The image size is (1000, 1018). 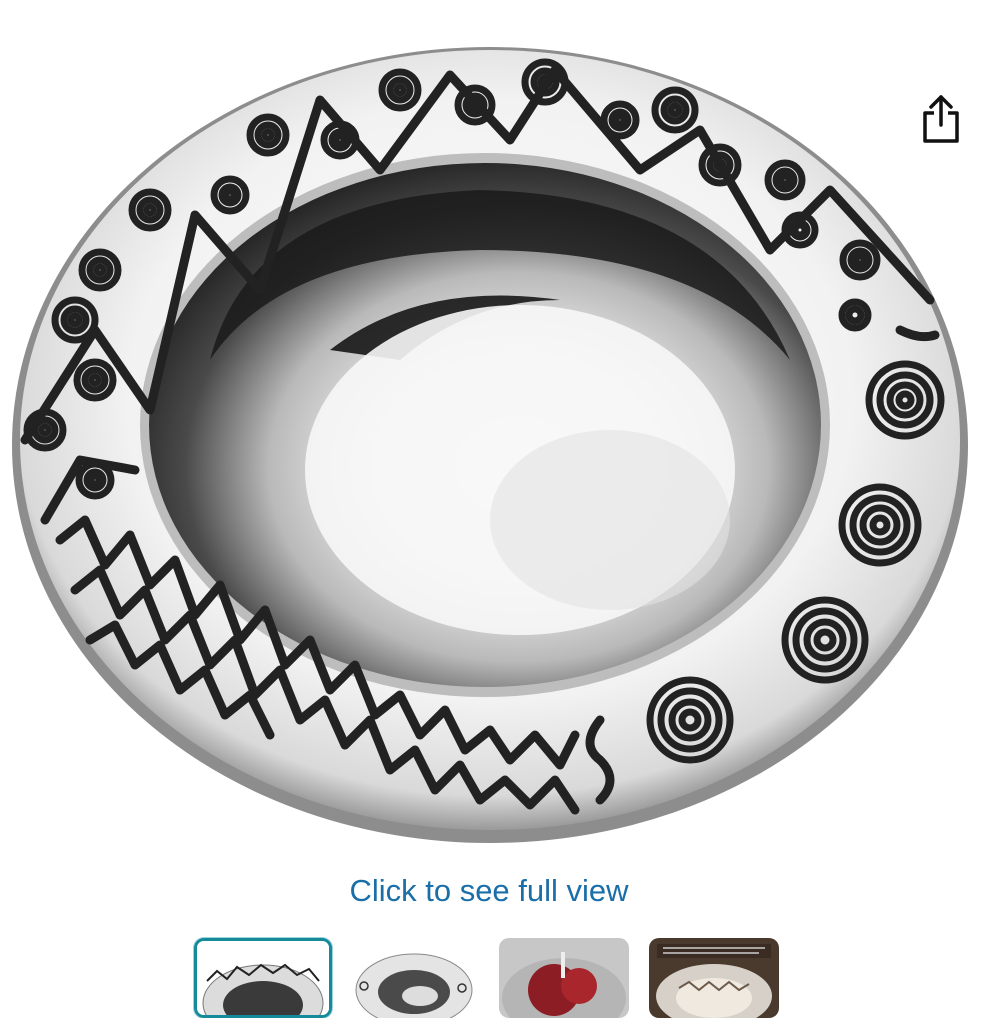 I want to click on thumbnail-strip, so click(x=494, y=978).